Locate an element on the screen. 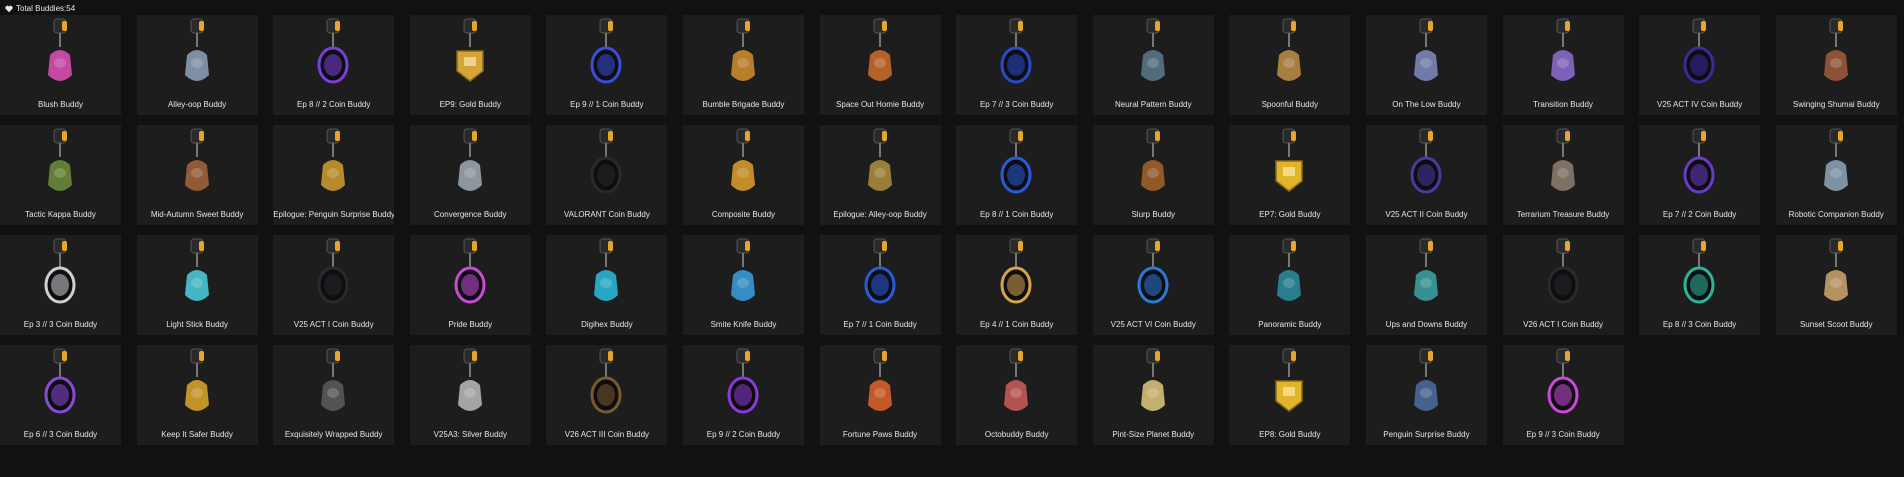 The width and height of the screenshot is (1904, 477). buddy-card: Digihex Buddy is located at coordinates (607, 285).